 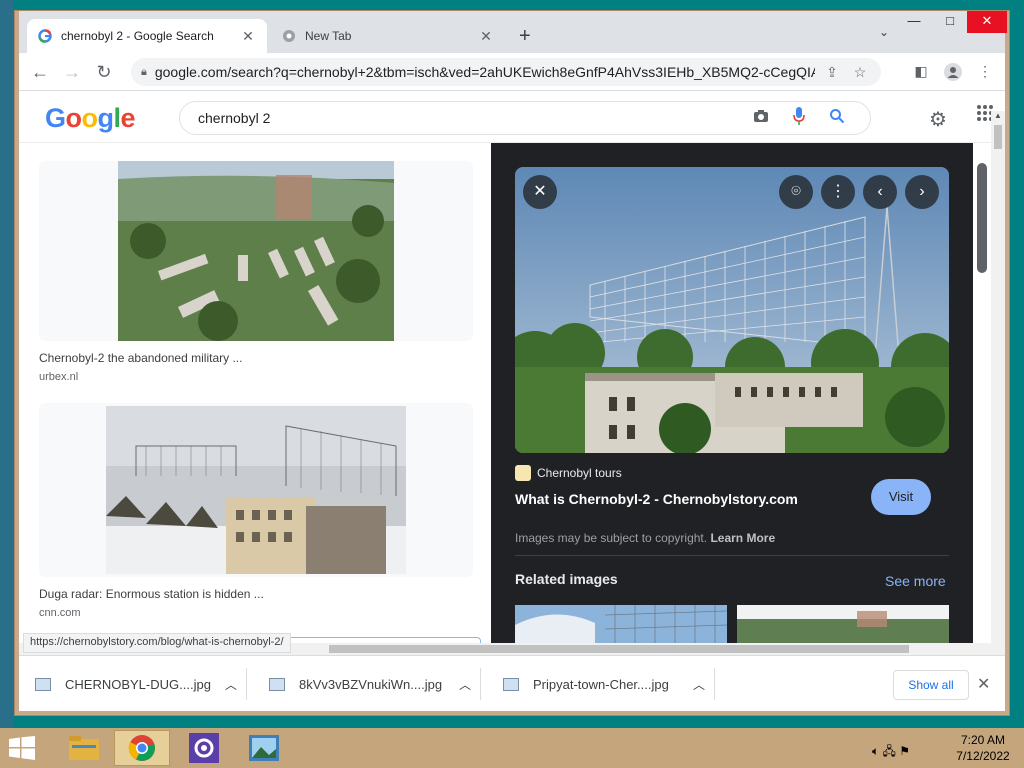 I want to click on tab-search-chevron-icon: ⌄, so click(x=884, y=32).